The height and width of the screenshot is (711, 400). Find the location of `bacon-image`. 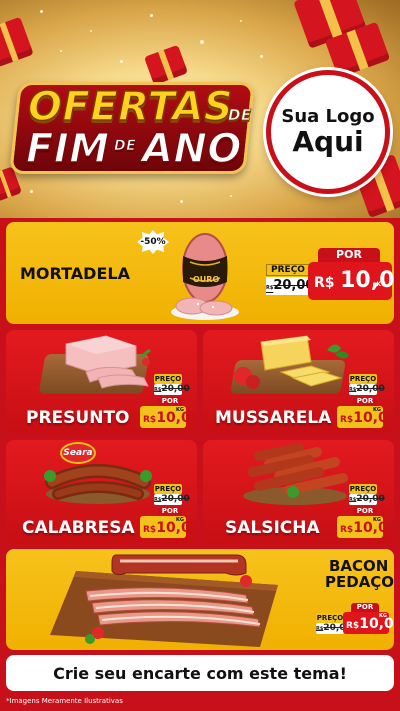

bacon-image is located at coordinates (164, 600).